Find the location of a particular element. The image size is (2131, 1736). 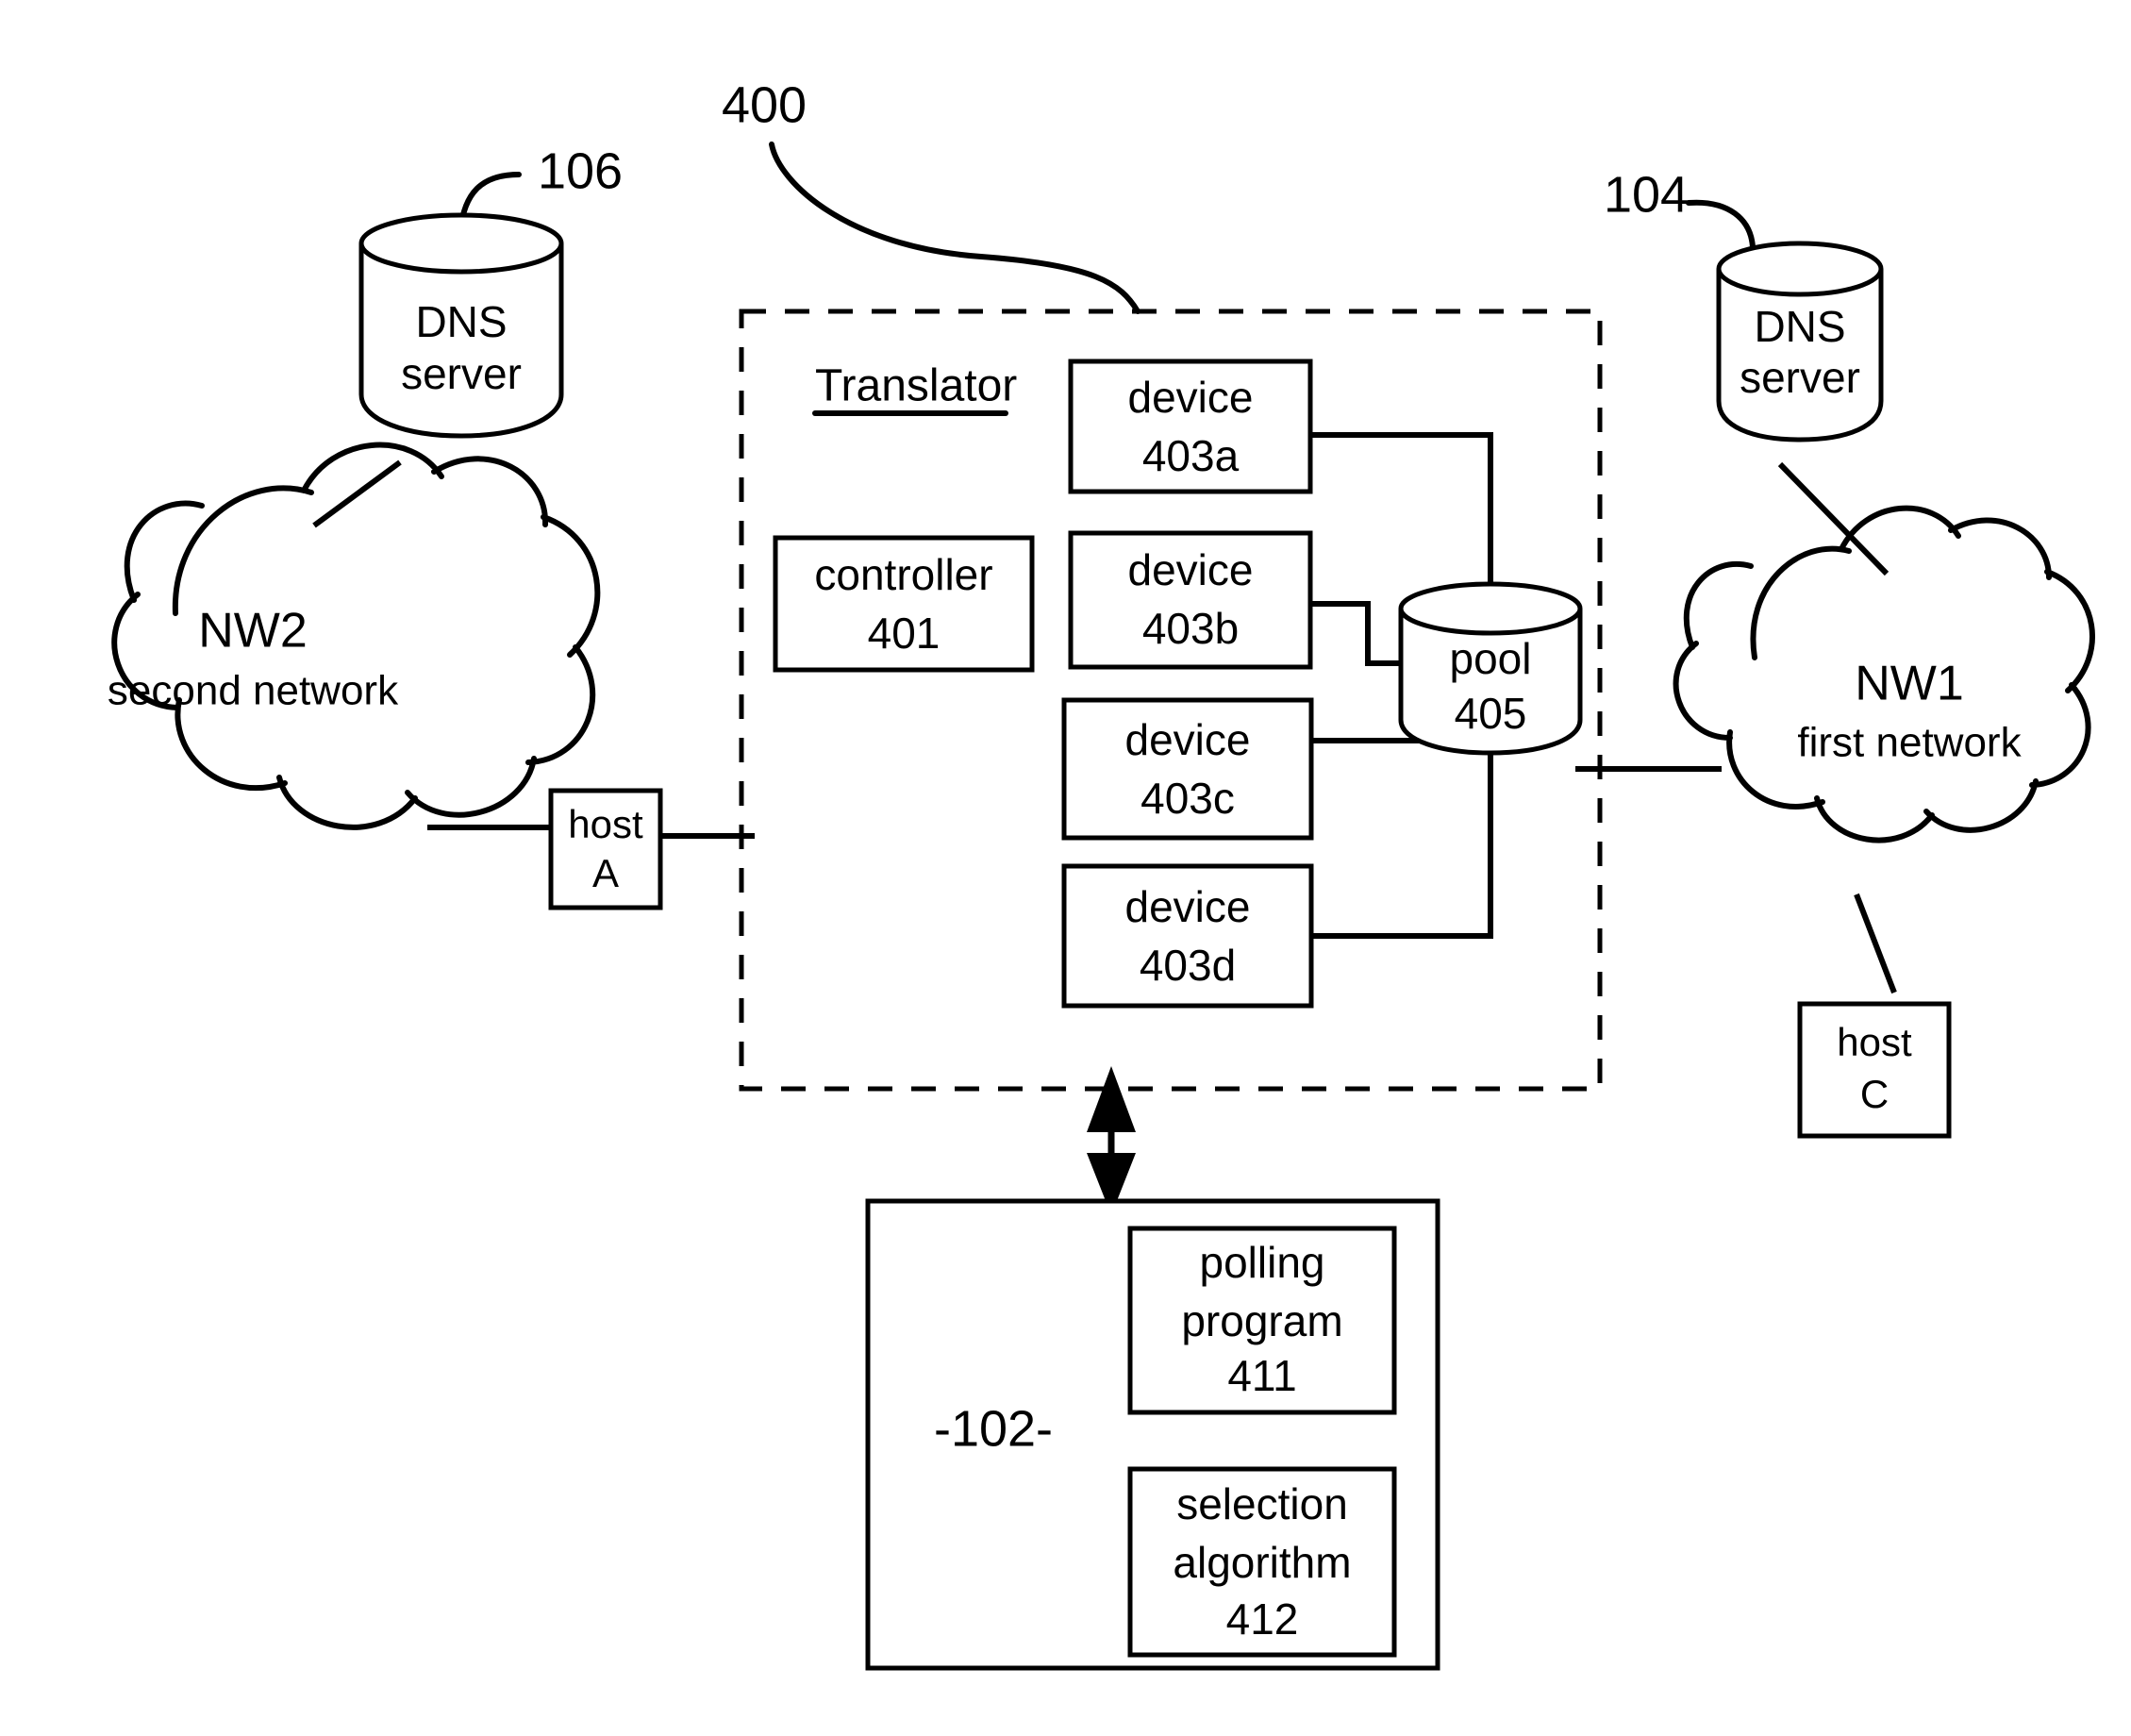

selection-algorithm-412-line1: selection is located at coordinates (1262, 1503).